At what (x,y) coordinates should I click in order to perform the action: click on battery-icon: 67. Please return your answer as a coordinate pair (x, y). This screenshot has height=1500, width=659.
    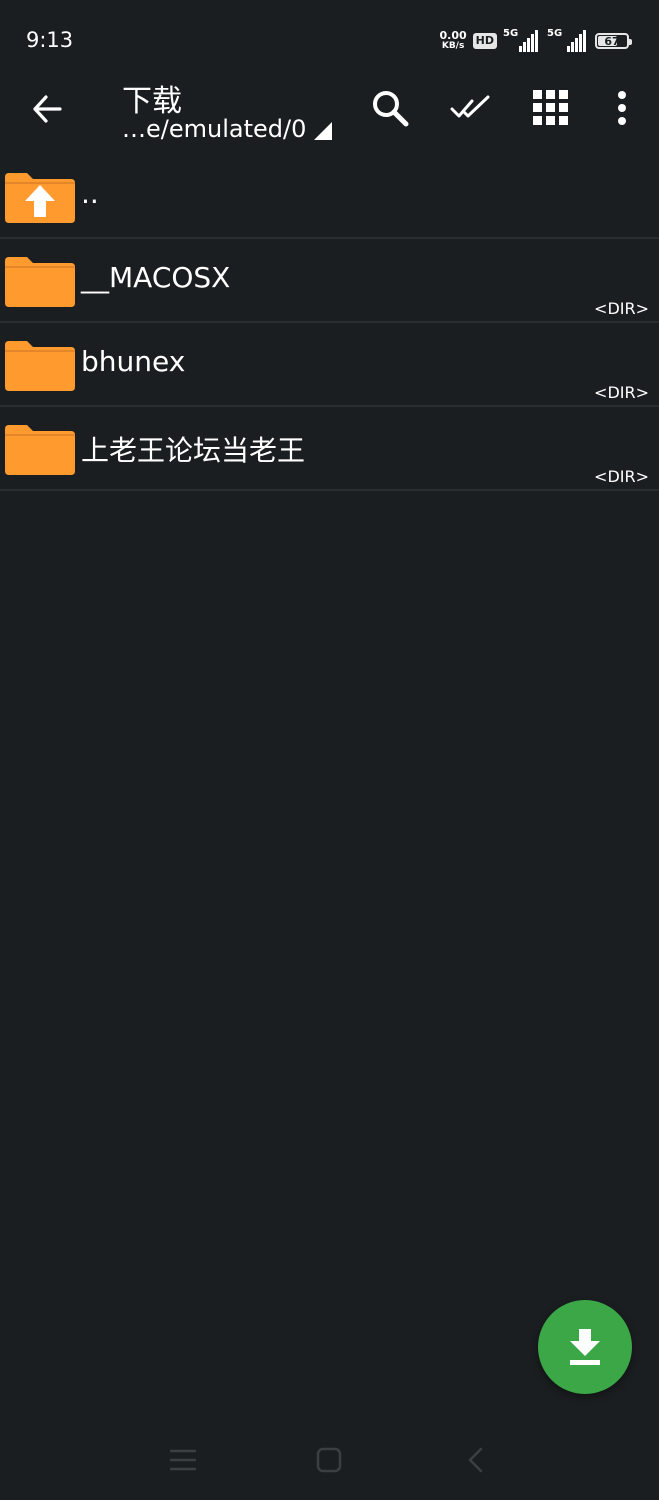
    Looking at the image, I should click on (613, 41).